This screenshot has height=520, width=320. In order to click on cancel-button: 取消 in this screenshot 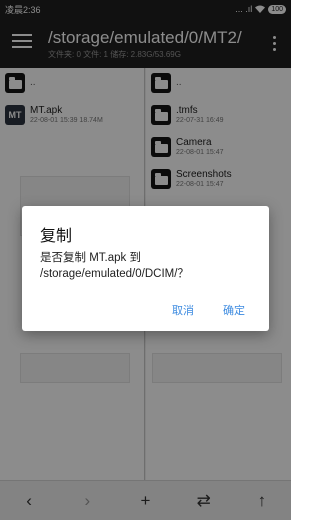, I will do `click(183, 310)`.